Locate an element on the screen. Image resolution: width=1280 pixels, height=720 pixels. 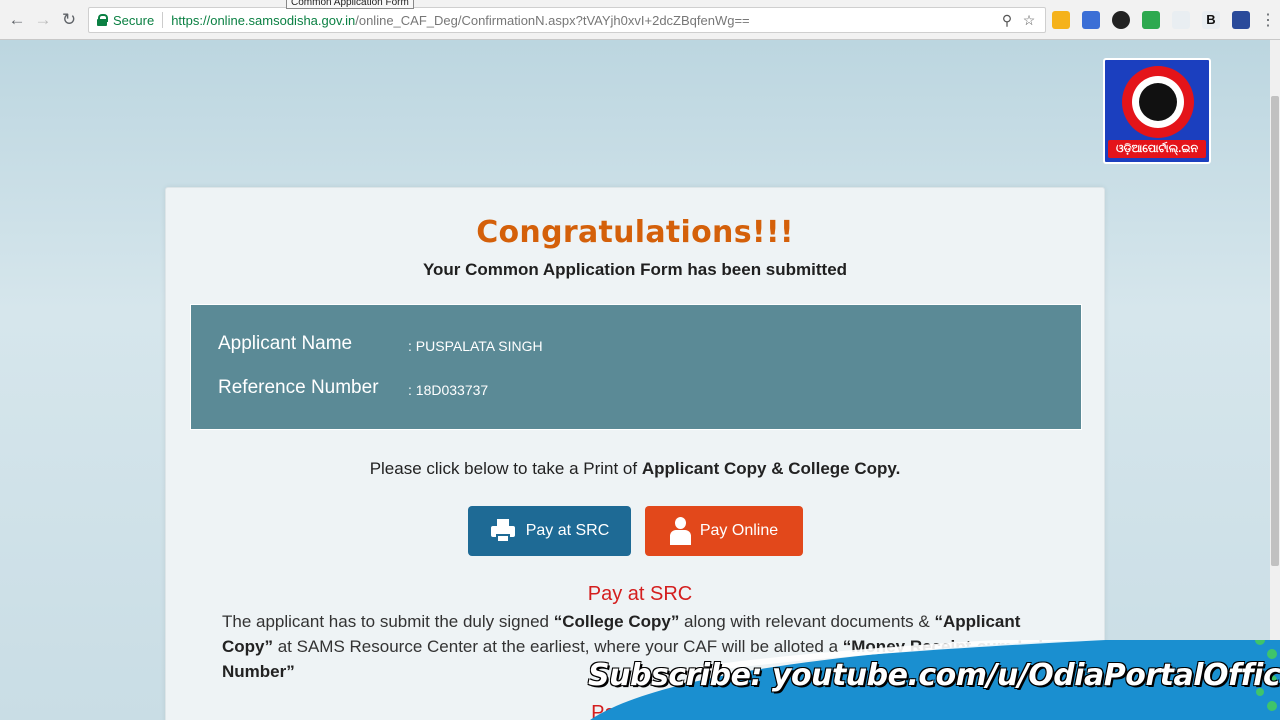
menu-icon: ⋮ is located at coordinates (1268, 20).